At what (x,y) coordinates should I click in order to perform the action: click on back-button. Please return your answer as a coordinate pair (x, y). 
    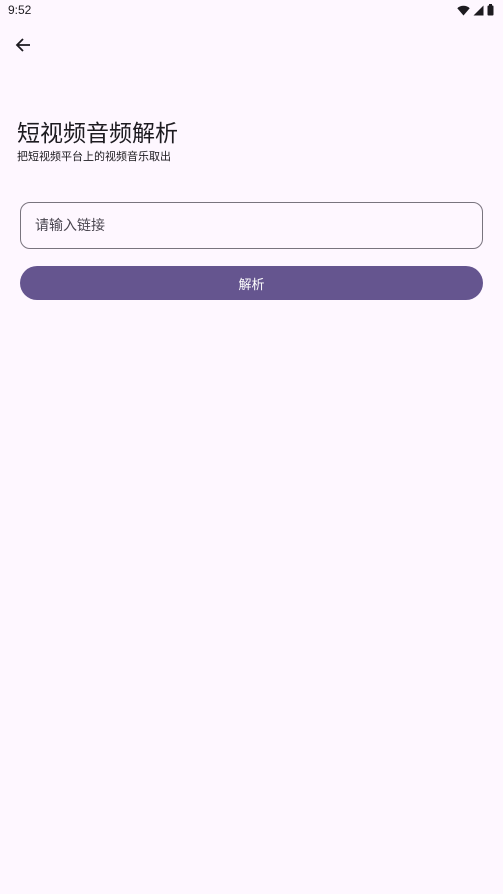
    Looking at the image, I should click on (23, 47).